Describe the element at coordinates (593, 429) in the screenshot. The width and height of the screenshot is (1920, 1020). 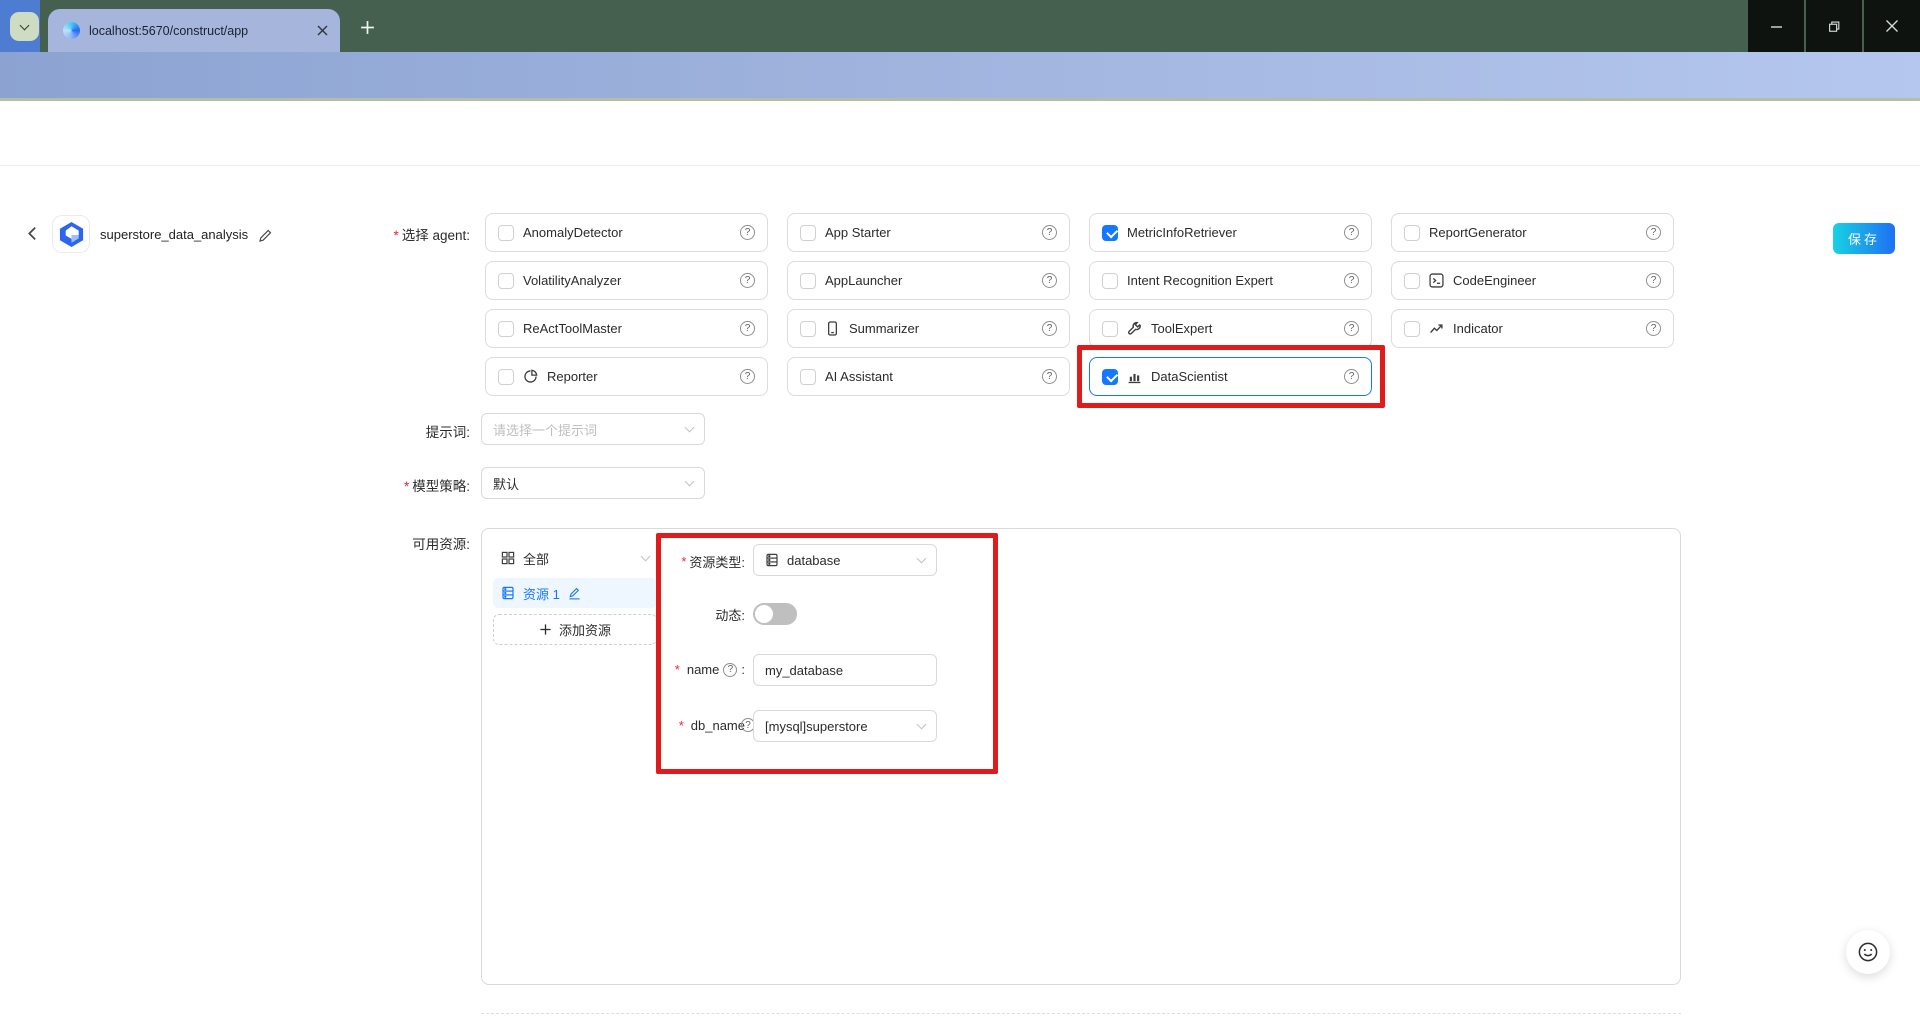
I see `prompt-select: 请选择一个提示词` at that location.